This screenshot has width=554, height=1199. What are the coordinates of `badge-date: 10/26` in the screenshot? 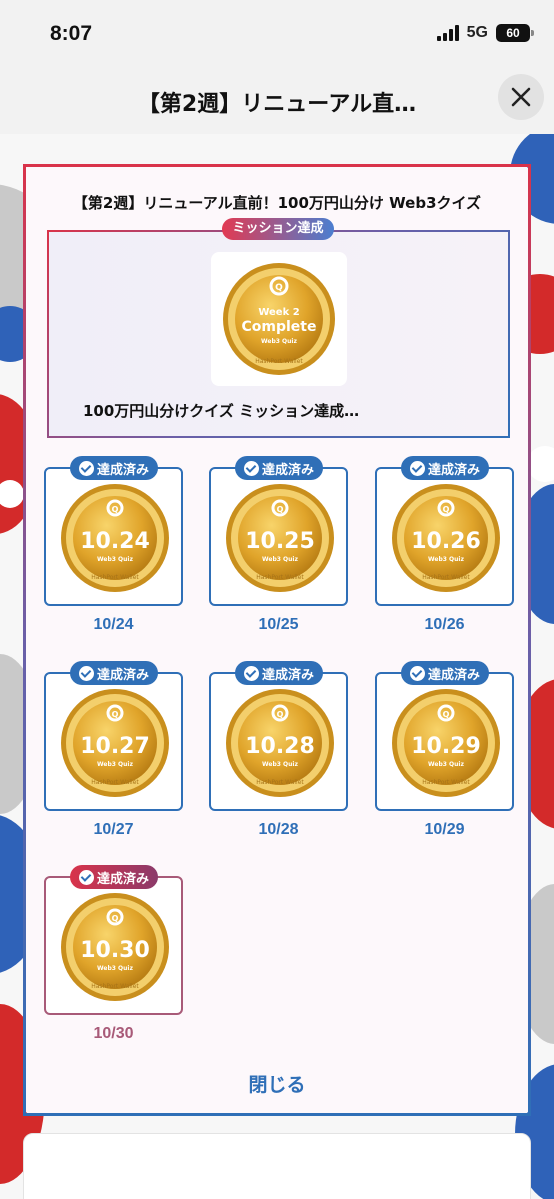 It's located at (444, 624).